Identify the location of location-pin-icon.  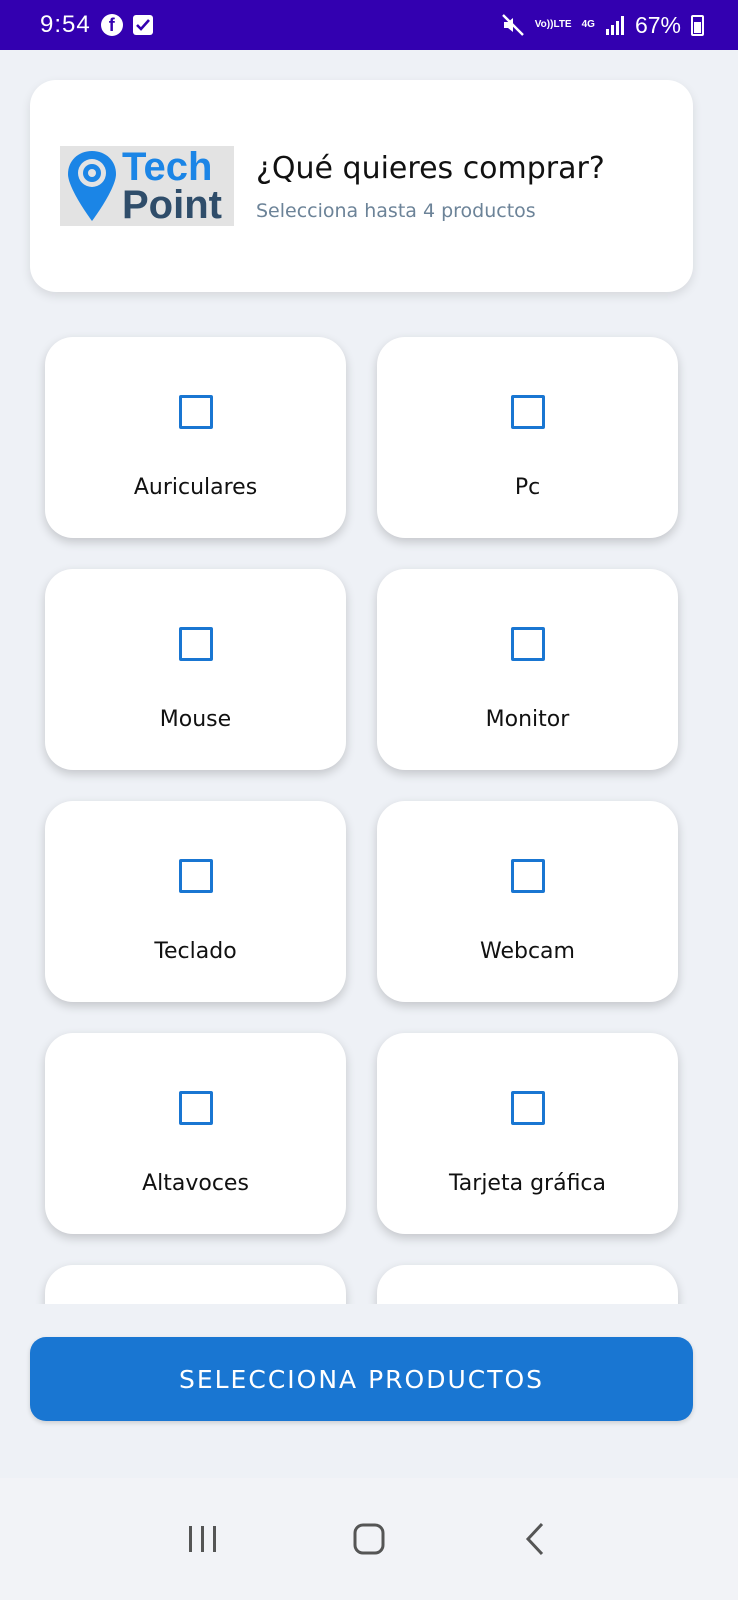
(92, 186).